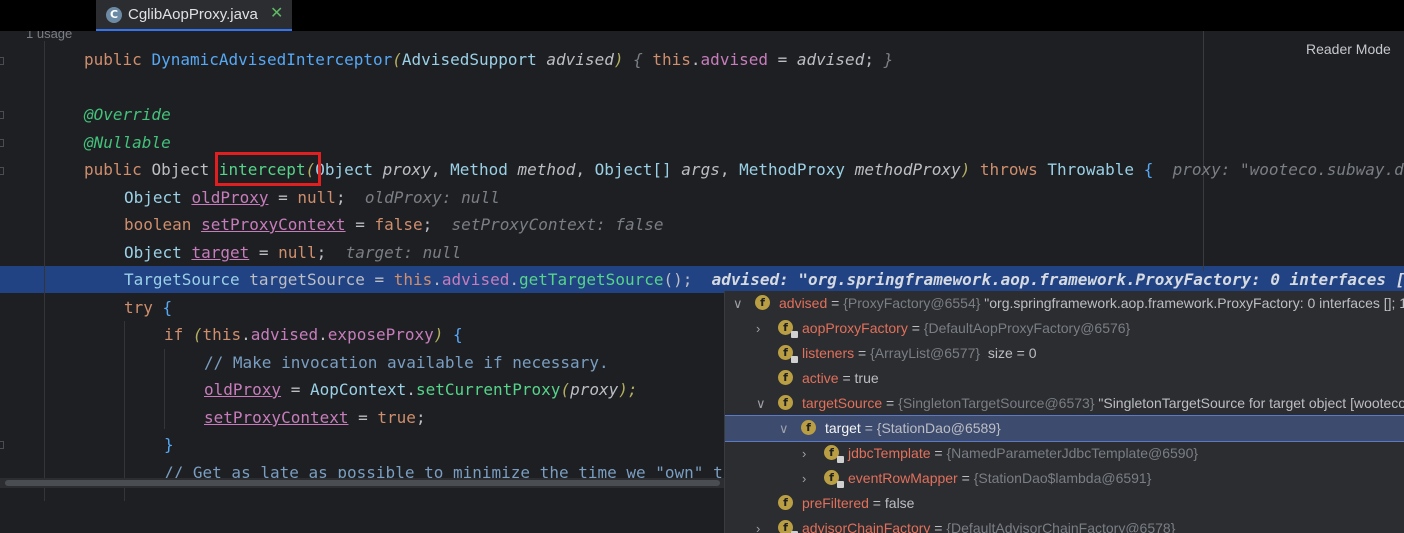 The width and height of the screenshot is (1404, 533). I want to click on right-margin-guide, so click(1203, 151).